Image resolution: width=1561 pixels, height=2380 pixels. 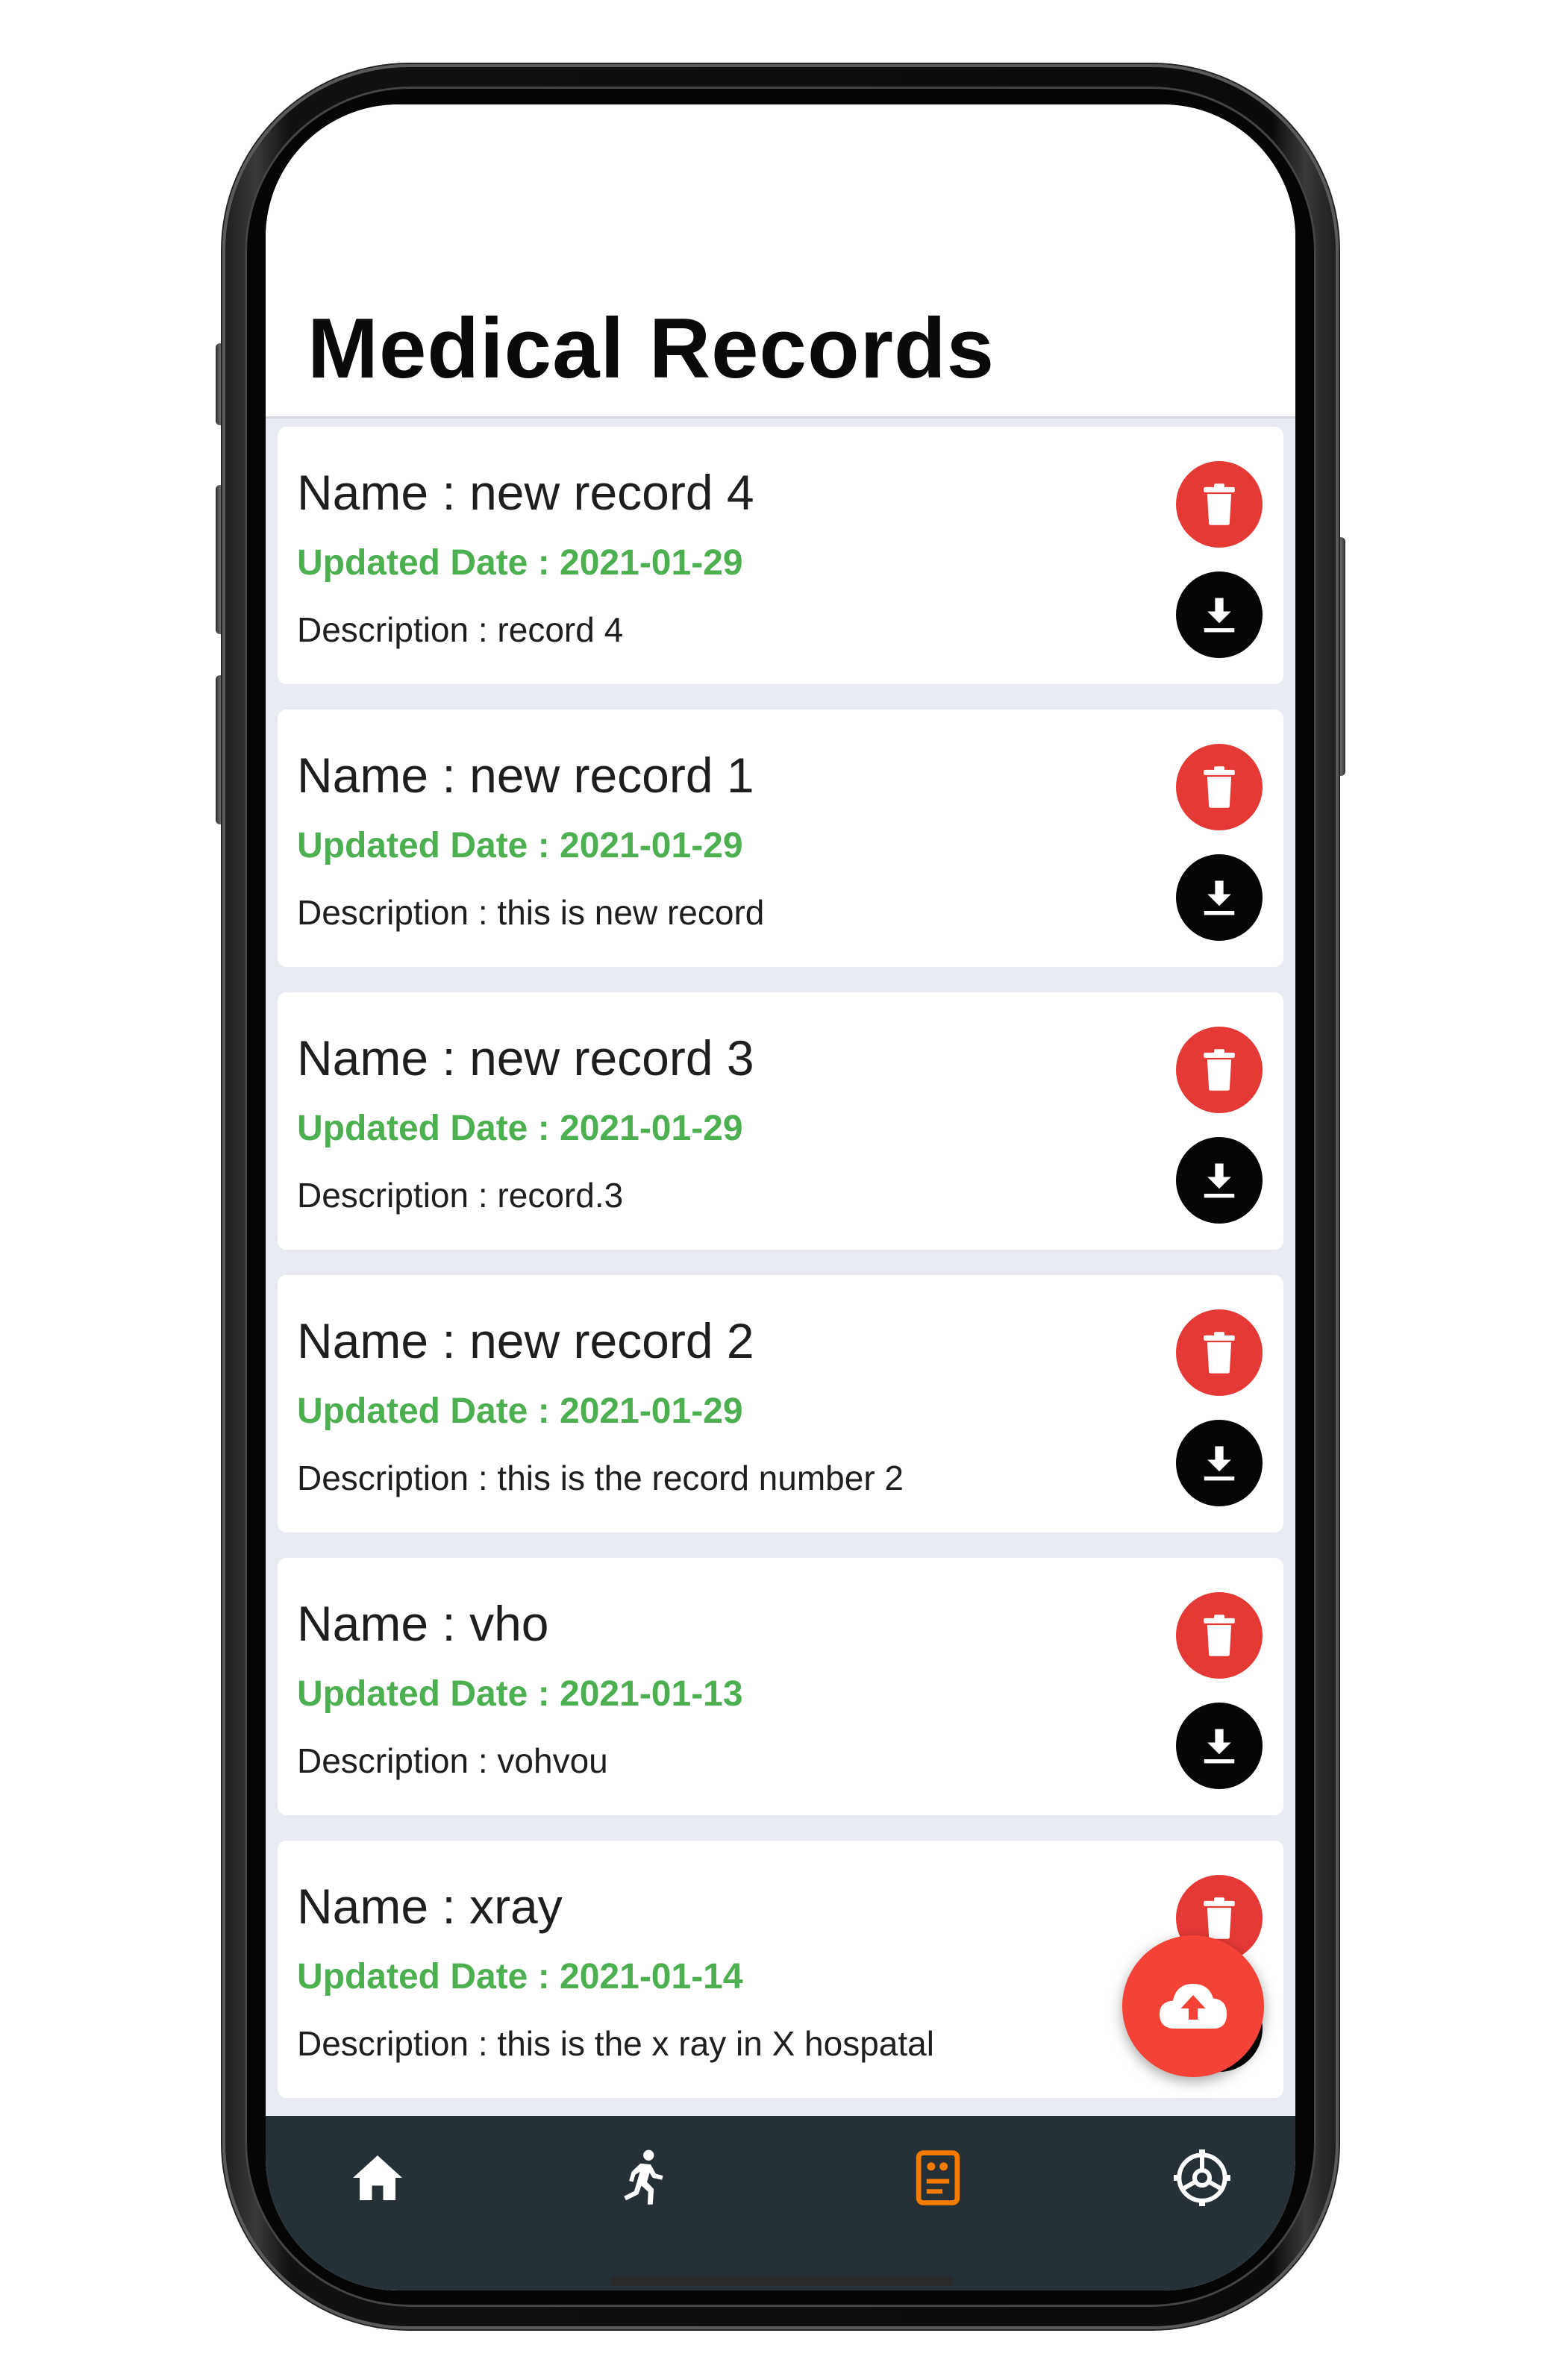 I want to click on nav-records, so click(x=938, y=2178).